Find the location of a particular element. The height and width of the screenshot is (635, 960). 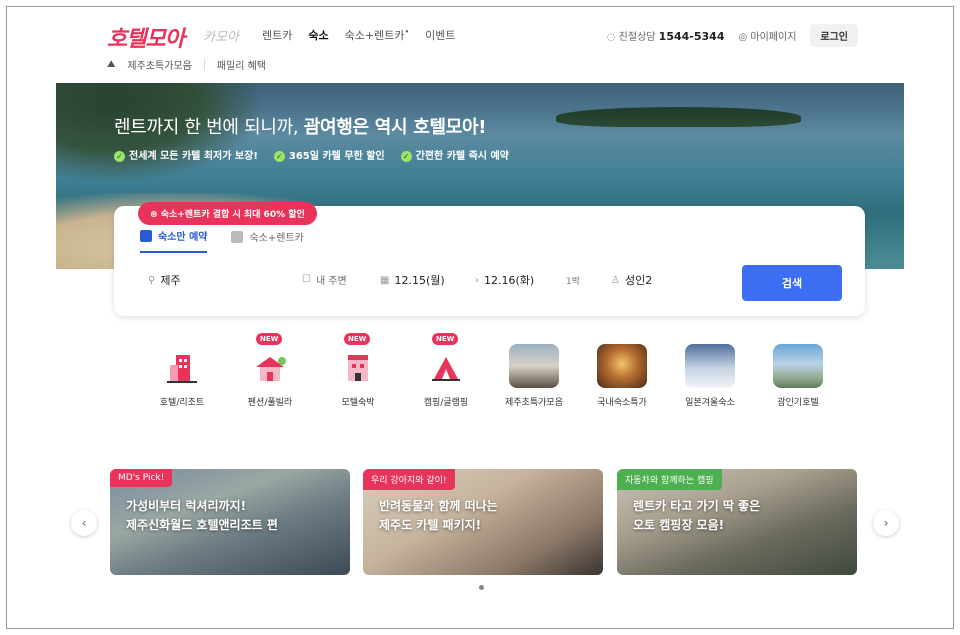

checkout-field: › 12.16(화) is located at coordinates (504, 280).